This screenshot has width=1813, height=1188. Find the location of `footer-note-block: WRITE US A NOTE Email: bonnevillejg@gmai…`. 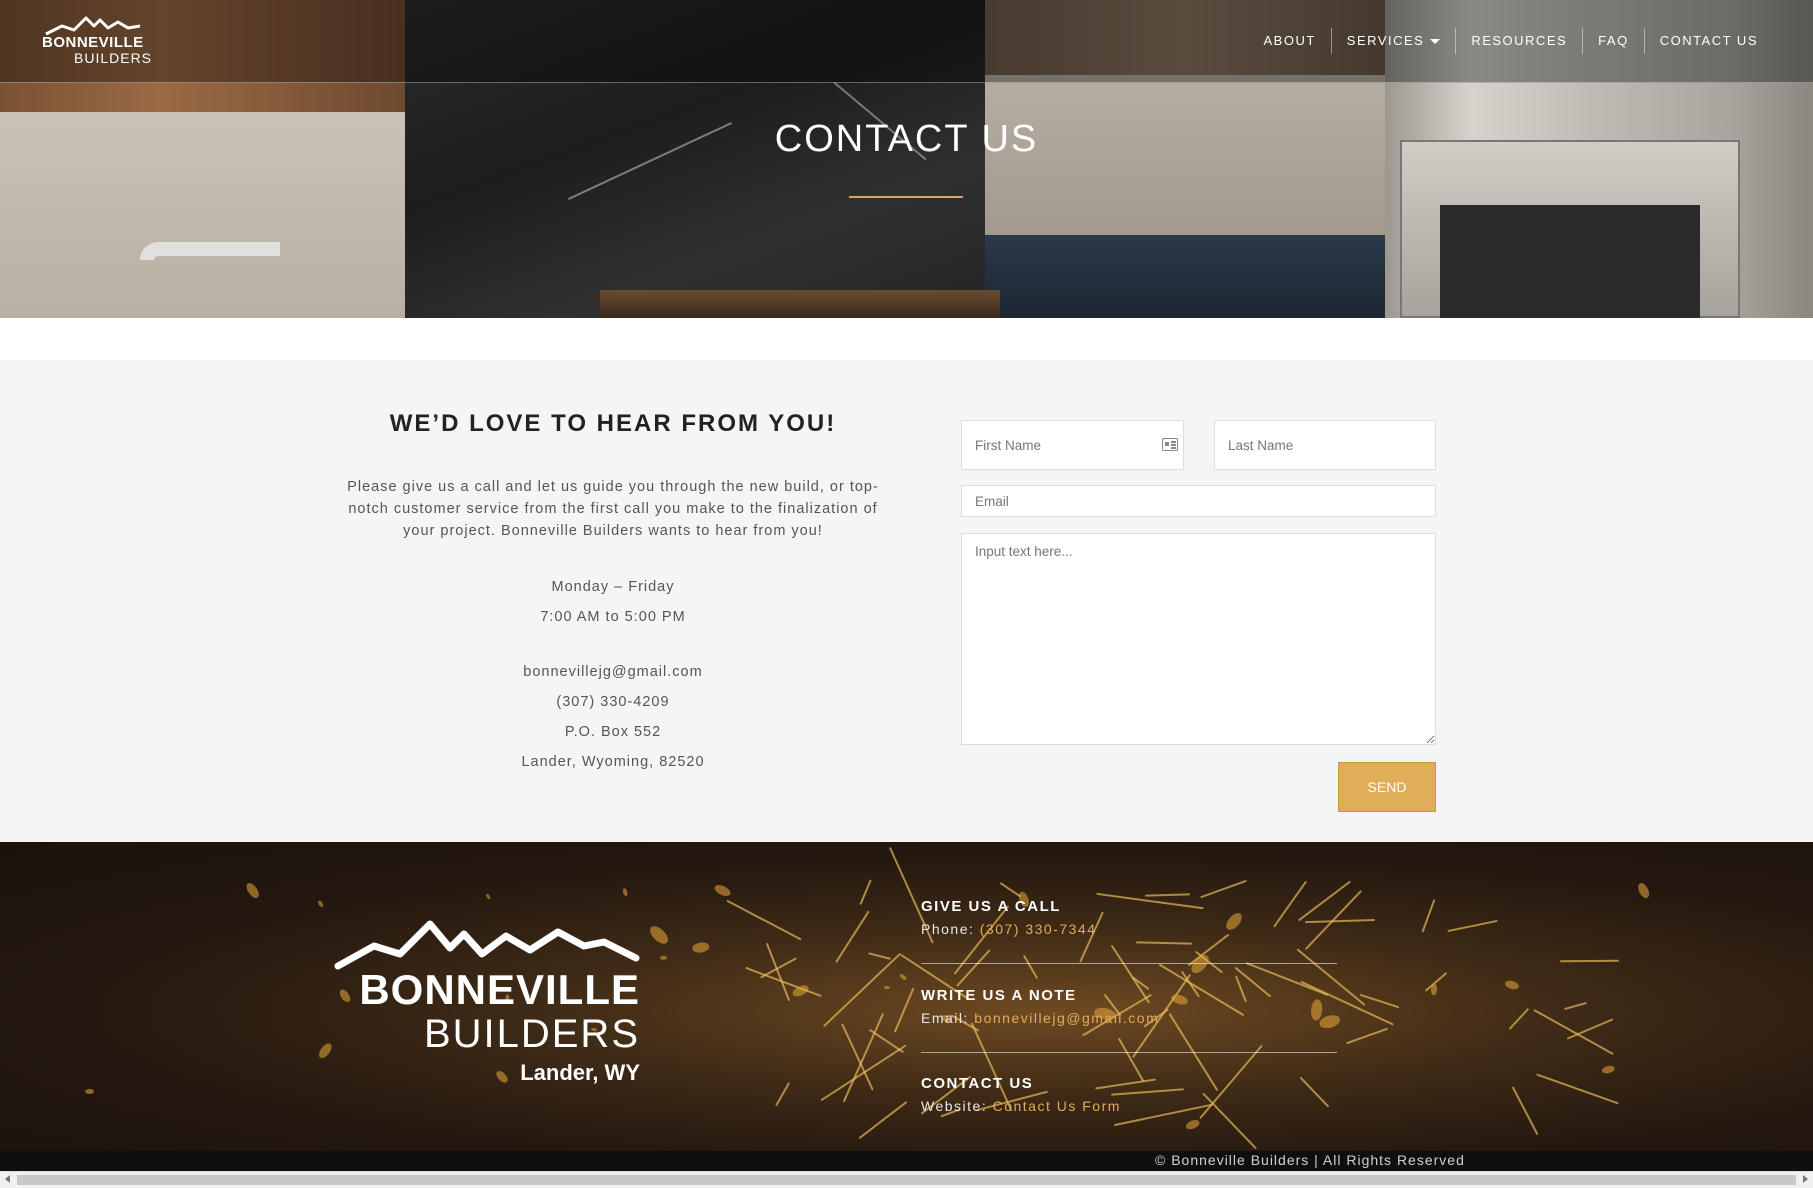

footer-note-block: WRITE US A NOTE Email: bonnevillejg@gmai… is located at coordinates (1129, 1006).